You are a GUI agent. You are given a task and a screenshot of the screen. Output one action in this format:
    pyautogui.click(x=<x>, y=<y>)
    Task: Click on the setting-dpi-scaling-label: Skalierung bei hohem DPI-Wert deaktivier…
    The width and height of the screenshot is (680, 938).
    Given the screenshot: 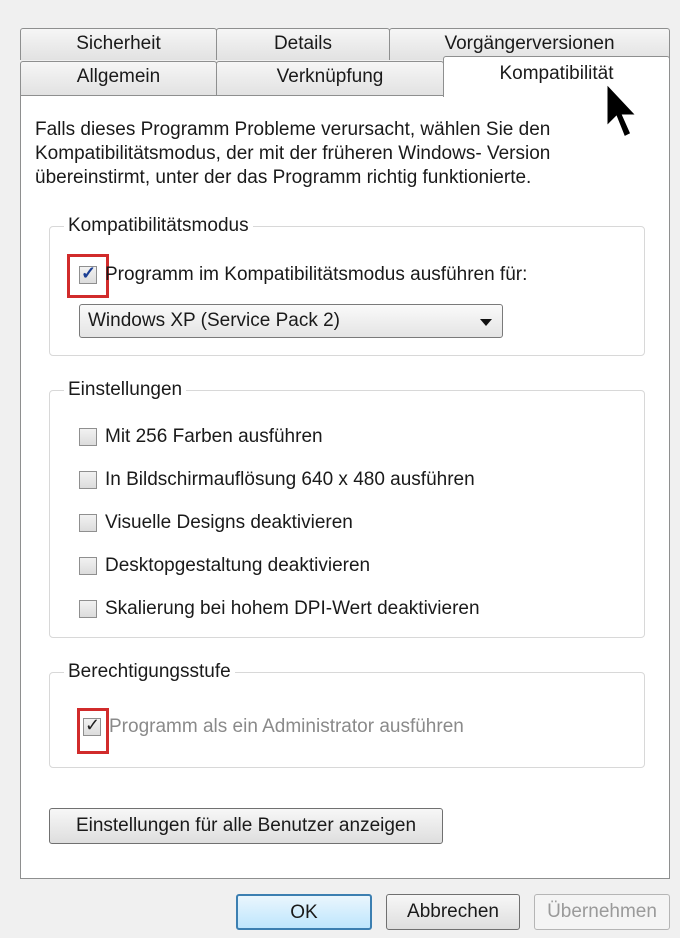 What is the action you would take?
    pyautogui.click(x=292, y=608)
    